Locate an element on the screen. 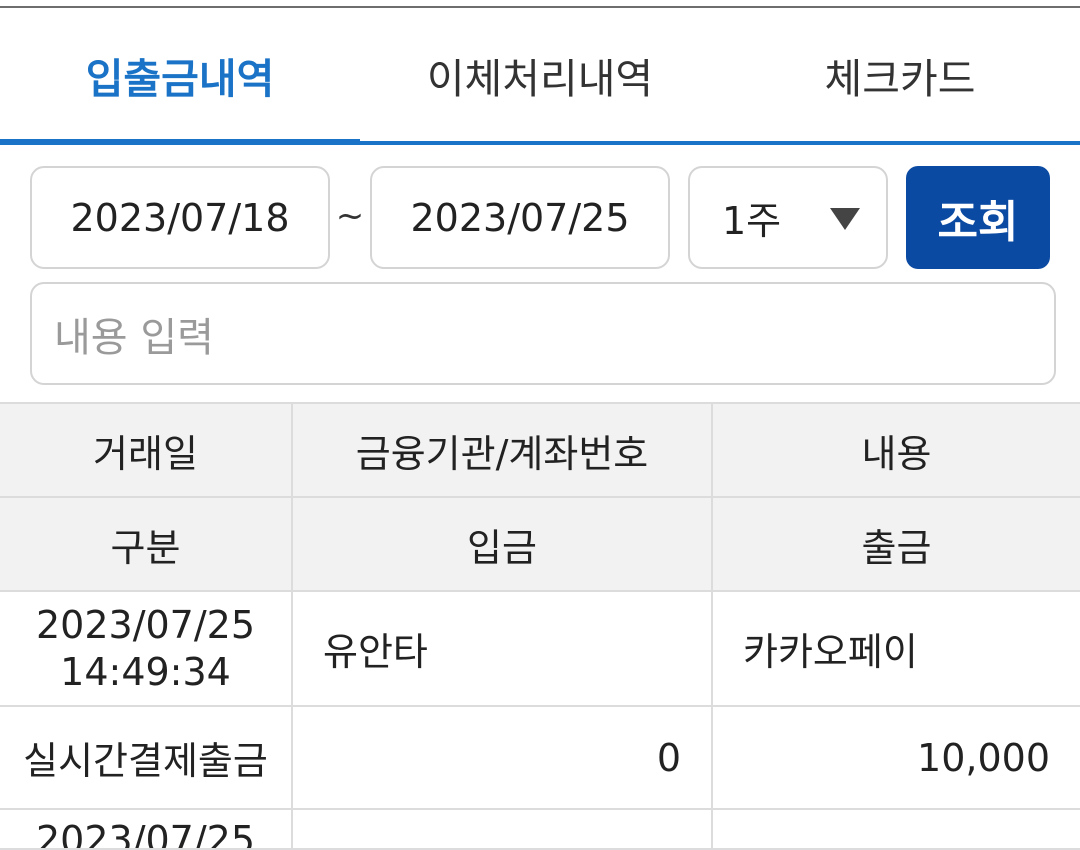 Image resolution: width=1080 pixels, height=850 pixels. dropdown-arrow-icon is located at coordinates (845, 219).